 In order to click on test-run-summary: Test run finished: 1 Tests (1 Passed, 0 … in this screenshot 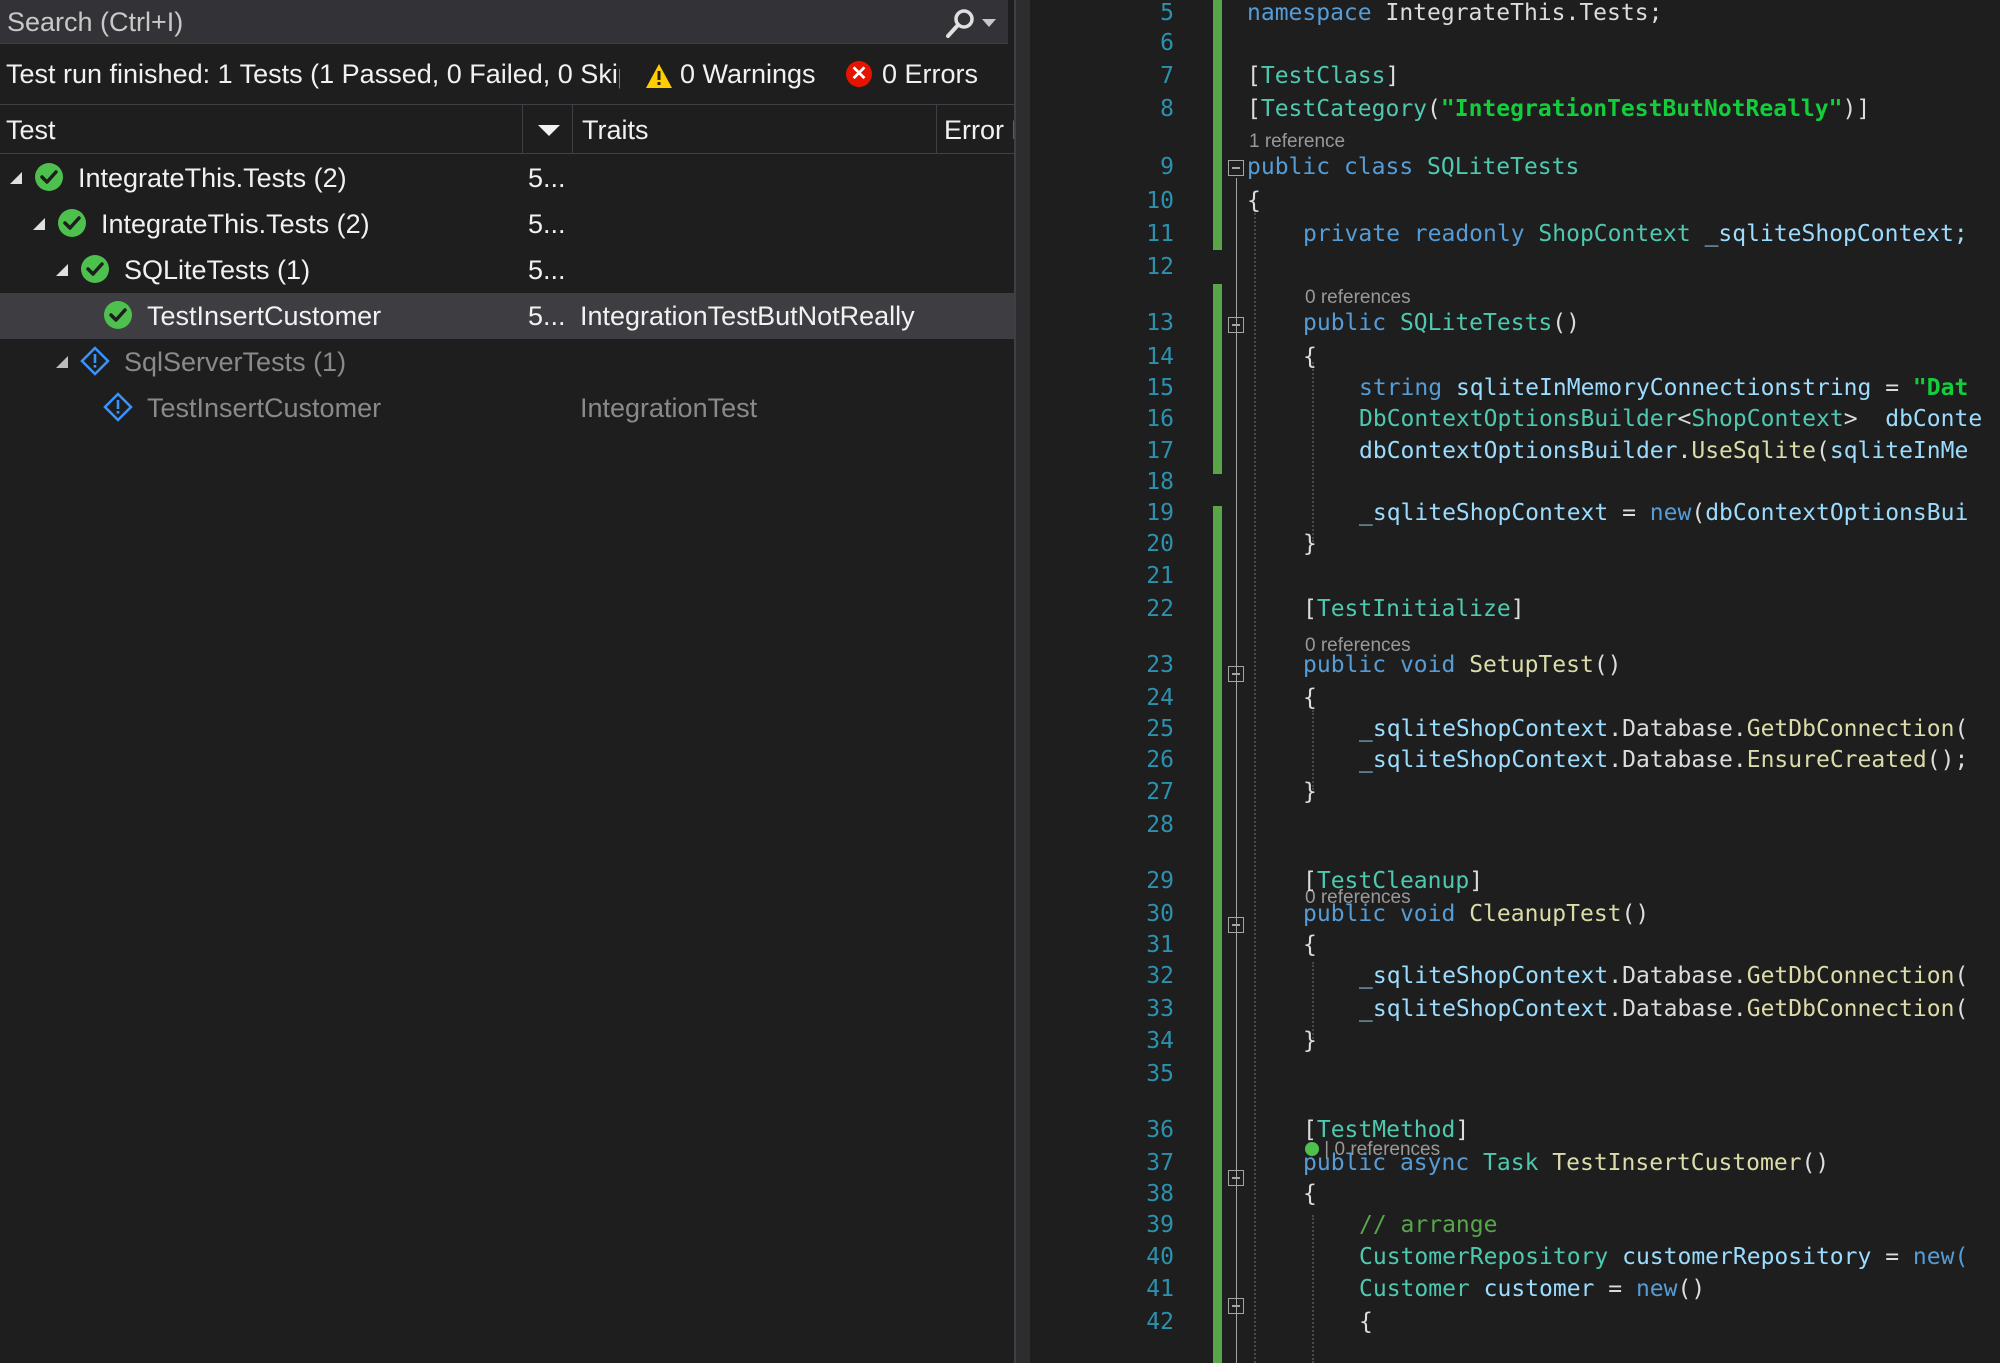, I will do `click(504, 76)`.